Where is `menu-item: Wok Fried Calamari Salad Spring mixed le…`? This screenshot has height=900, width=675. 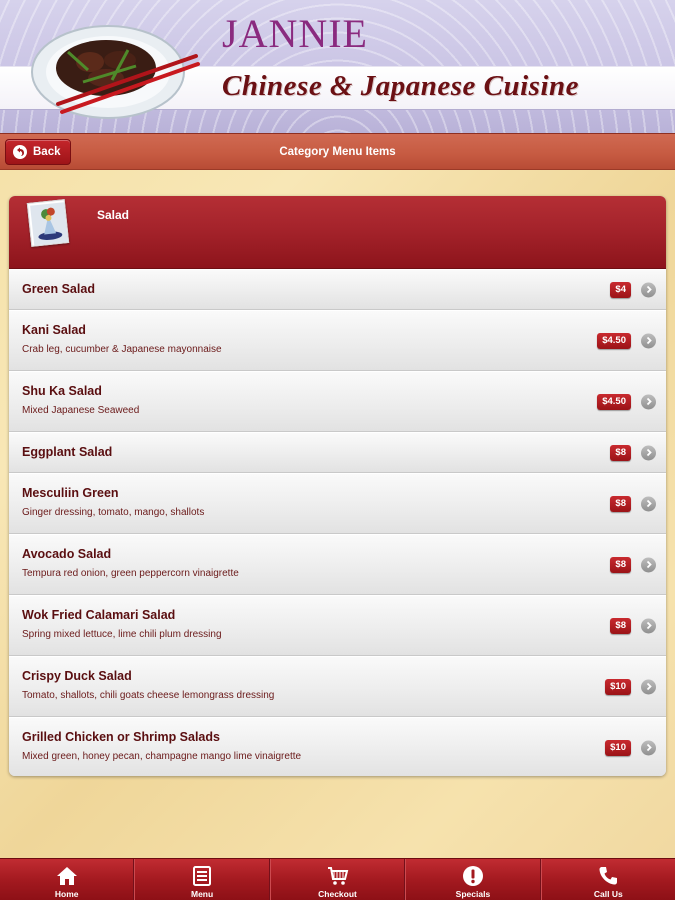
menu-item: Wok Fried Calamari Salad Spring mixed le… is located at coordinates (337, 625).